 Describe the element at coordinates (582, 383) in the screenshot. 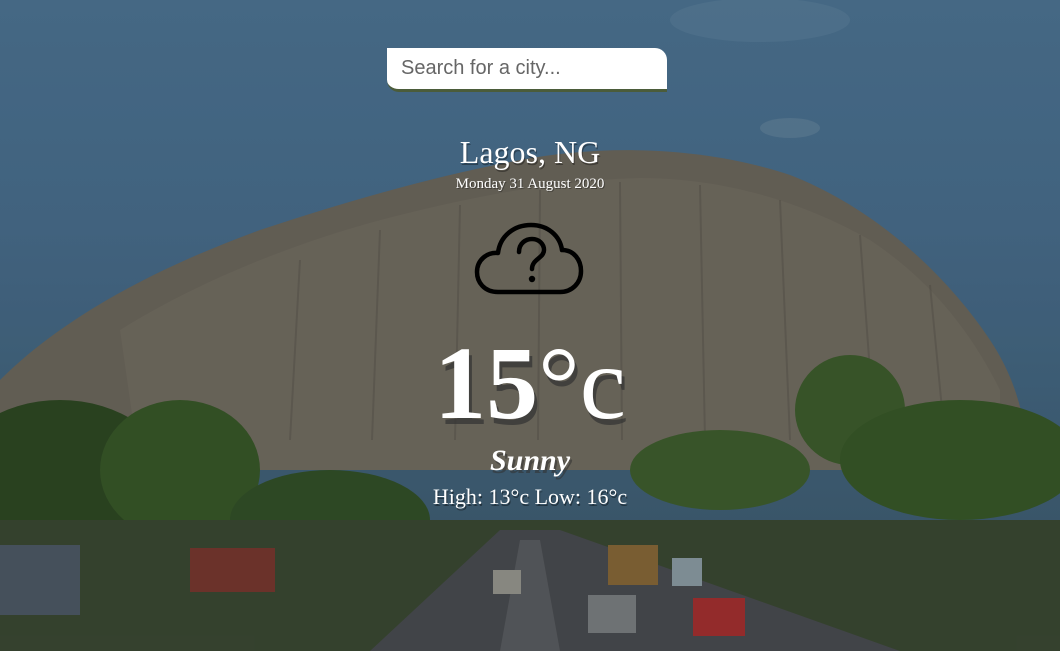

I see `temperature-unit: °c` at that location.